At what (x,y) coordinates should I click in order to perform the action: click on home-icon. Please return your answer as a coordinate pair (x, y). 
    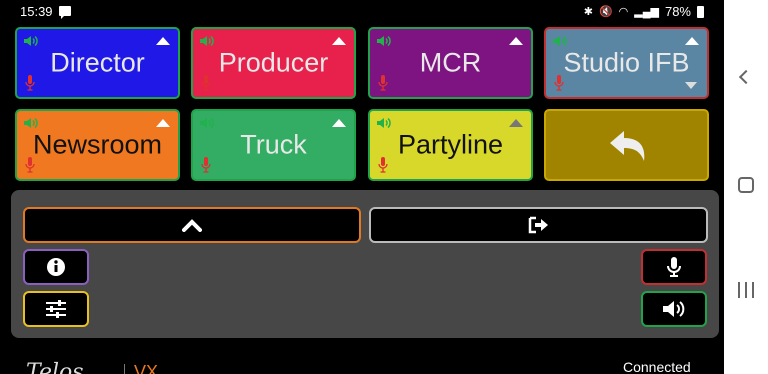
    Looking at the image, I should click on (746, 185).